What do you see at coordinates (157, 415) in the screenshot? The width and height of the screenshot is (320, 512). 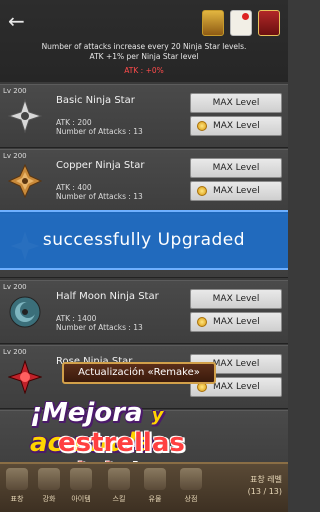 I see `promo-y: y` at bounding box center [157, 415].